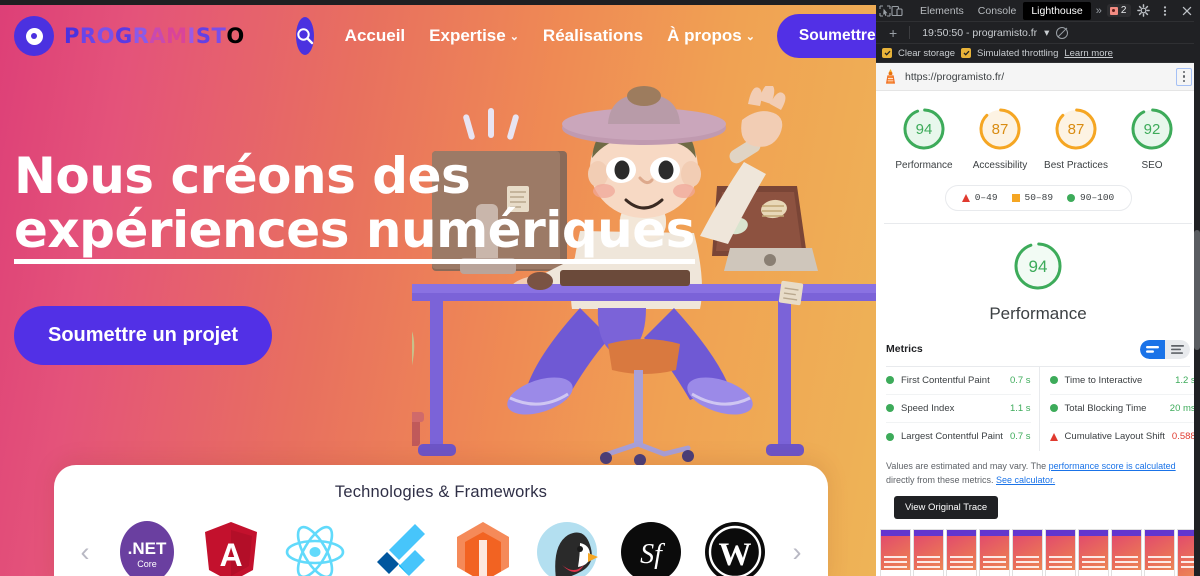  What do you see at coordinates (942, 11) in the screenshot?
I see `tab-elements: Elements` at bounding box center [942, 11].